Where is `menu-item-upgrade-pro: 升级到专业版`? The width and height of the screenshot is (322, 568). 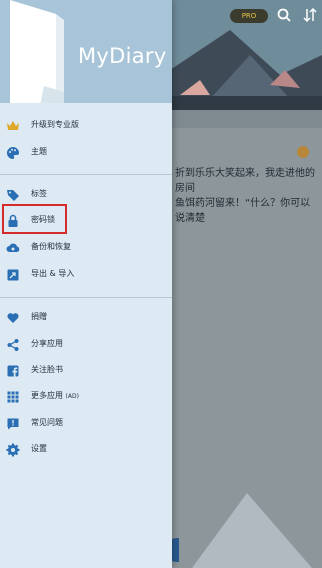
menu-item-upgrade-pro: 升级到专业版 is located at coordinates (86, 126).